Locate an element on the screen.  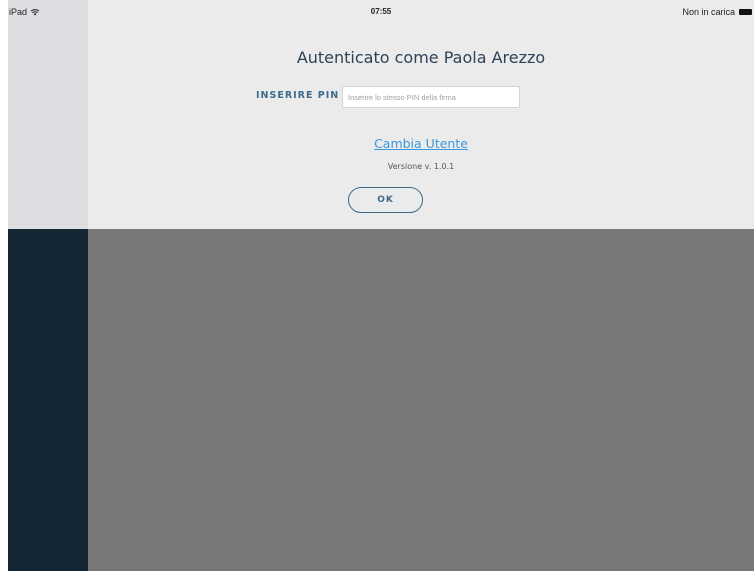
sidebar-dark is located at coordinates (48, 400).